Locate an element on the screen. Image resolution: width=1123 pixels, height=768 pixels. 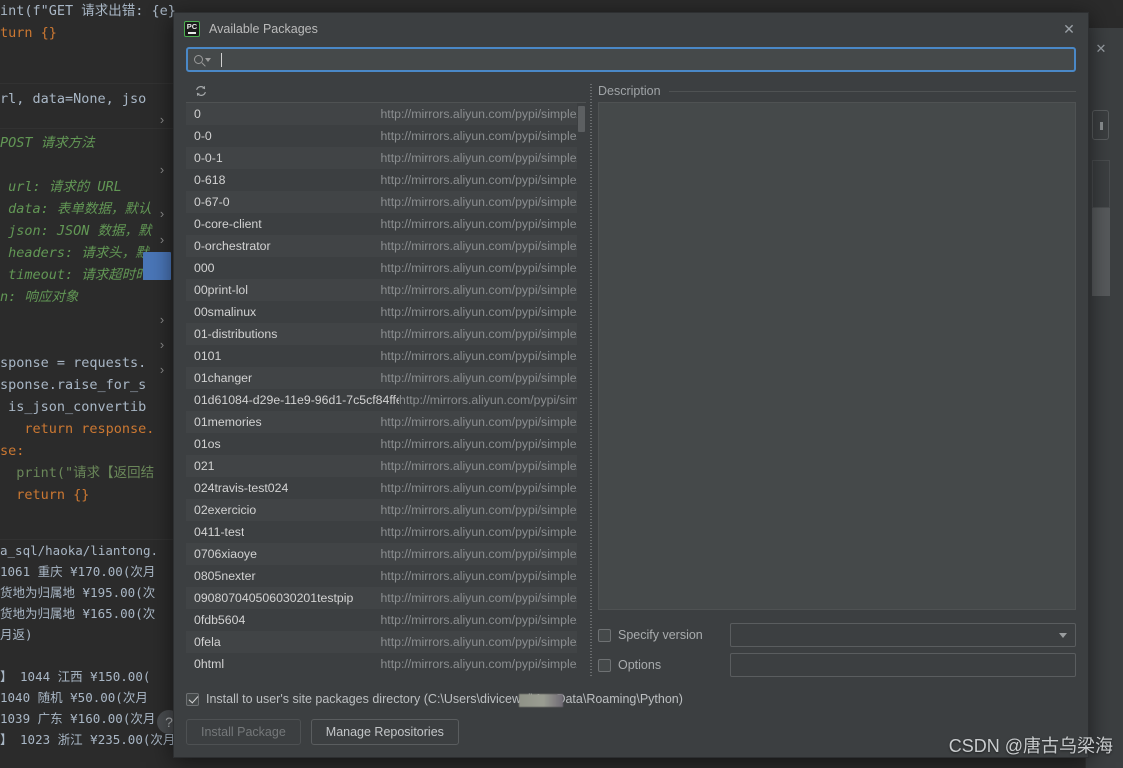
package-list-scrollbar-thumb is located at coordinates (581, 119).